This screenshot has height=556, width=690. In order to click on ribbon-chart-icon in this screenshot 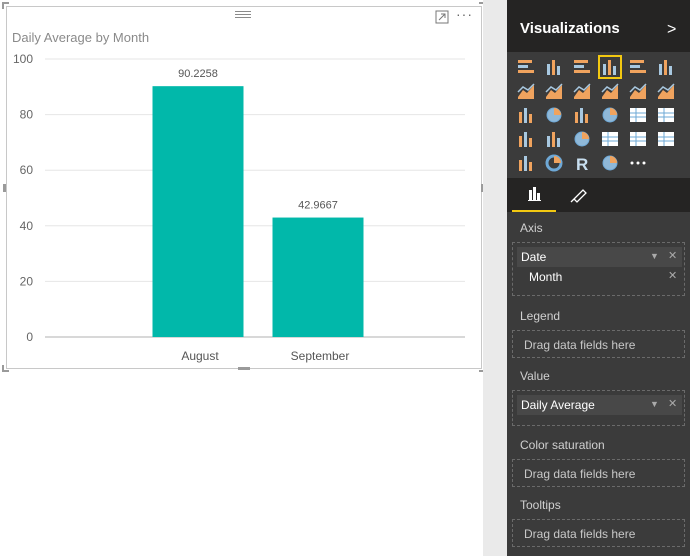, I will do `click(666, 91)`.